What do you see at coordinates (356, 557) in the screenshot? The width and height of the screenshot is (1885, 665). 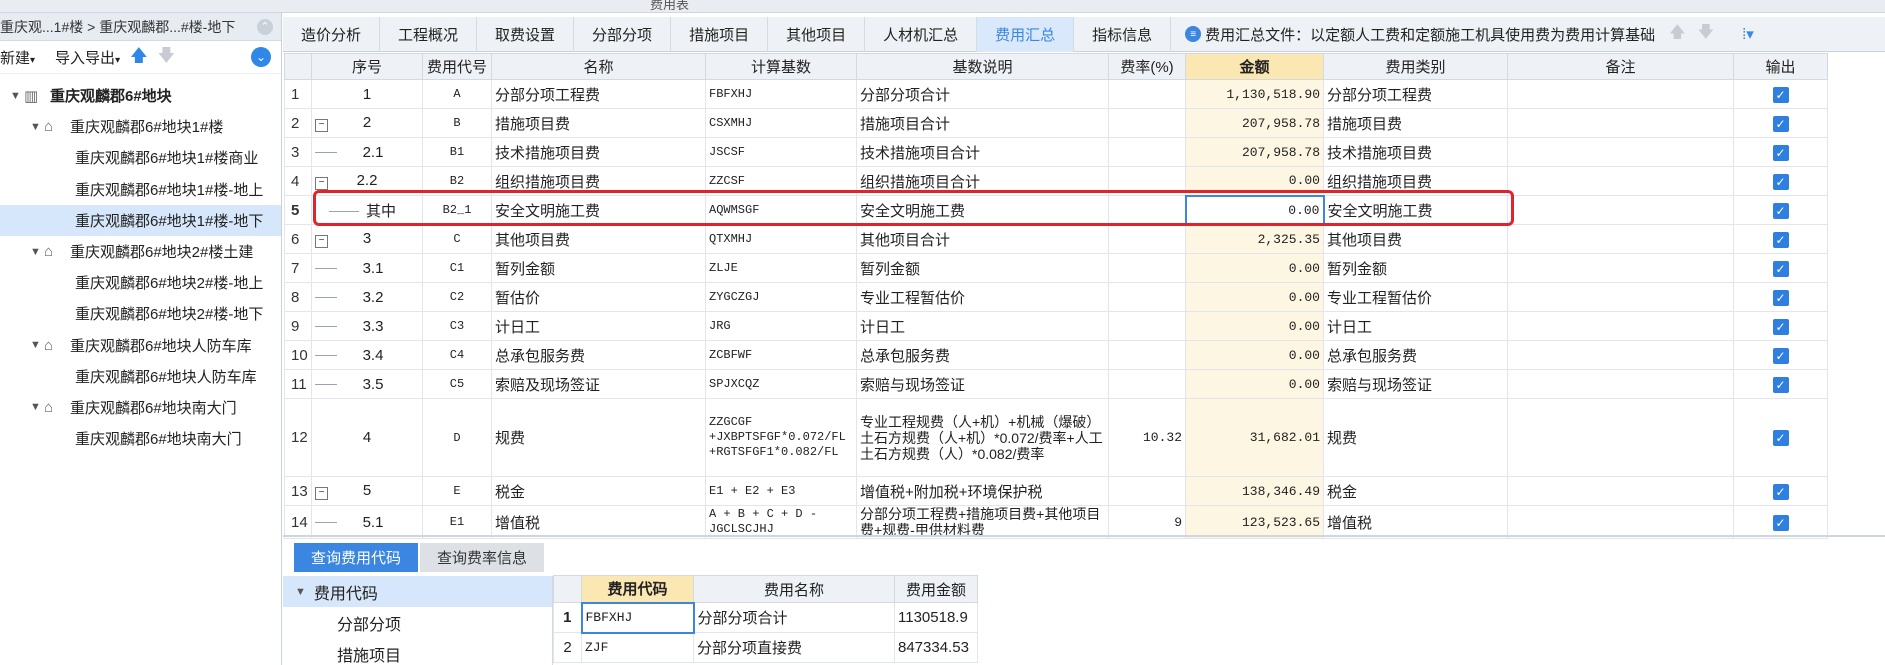 I see `bottom-tab-0: 查询费用代码` at bounding box center [356, 557].